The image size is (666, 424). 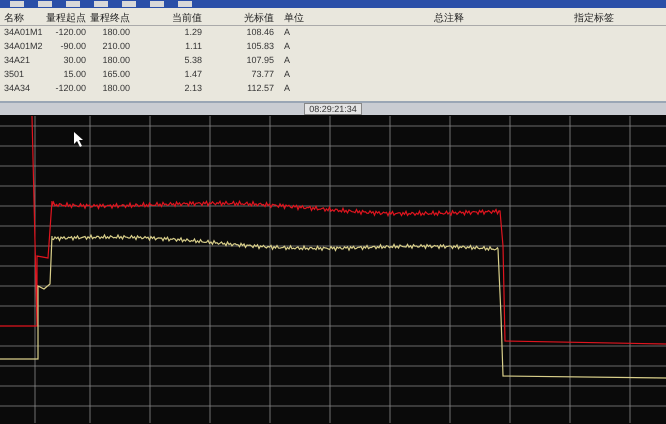 I want to click on table-cell-text: 2.13, so click(x=192, y=89).